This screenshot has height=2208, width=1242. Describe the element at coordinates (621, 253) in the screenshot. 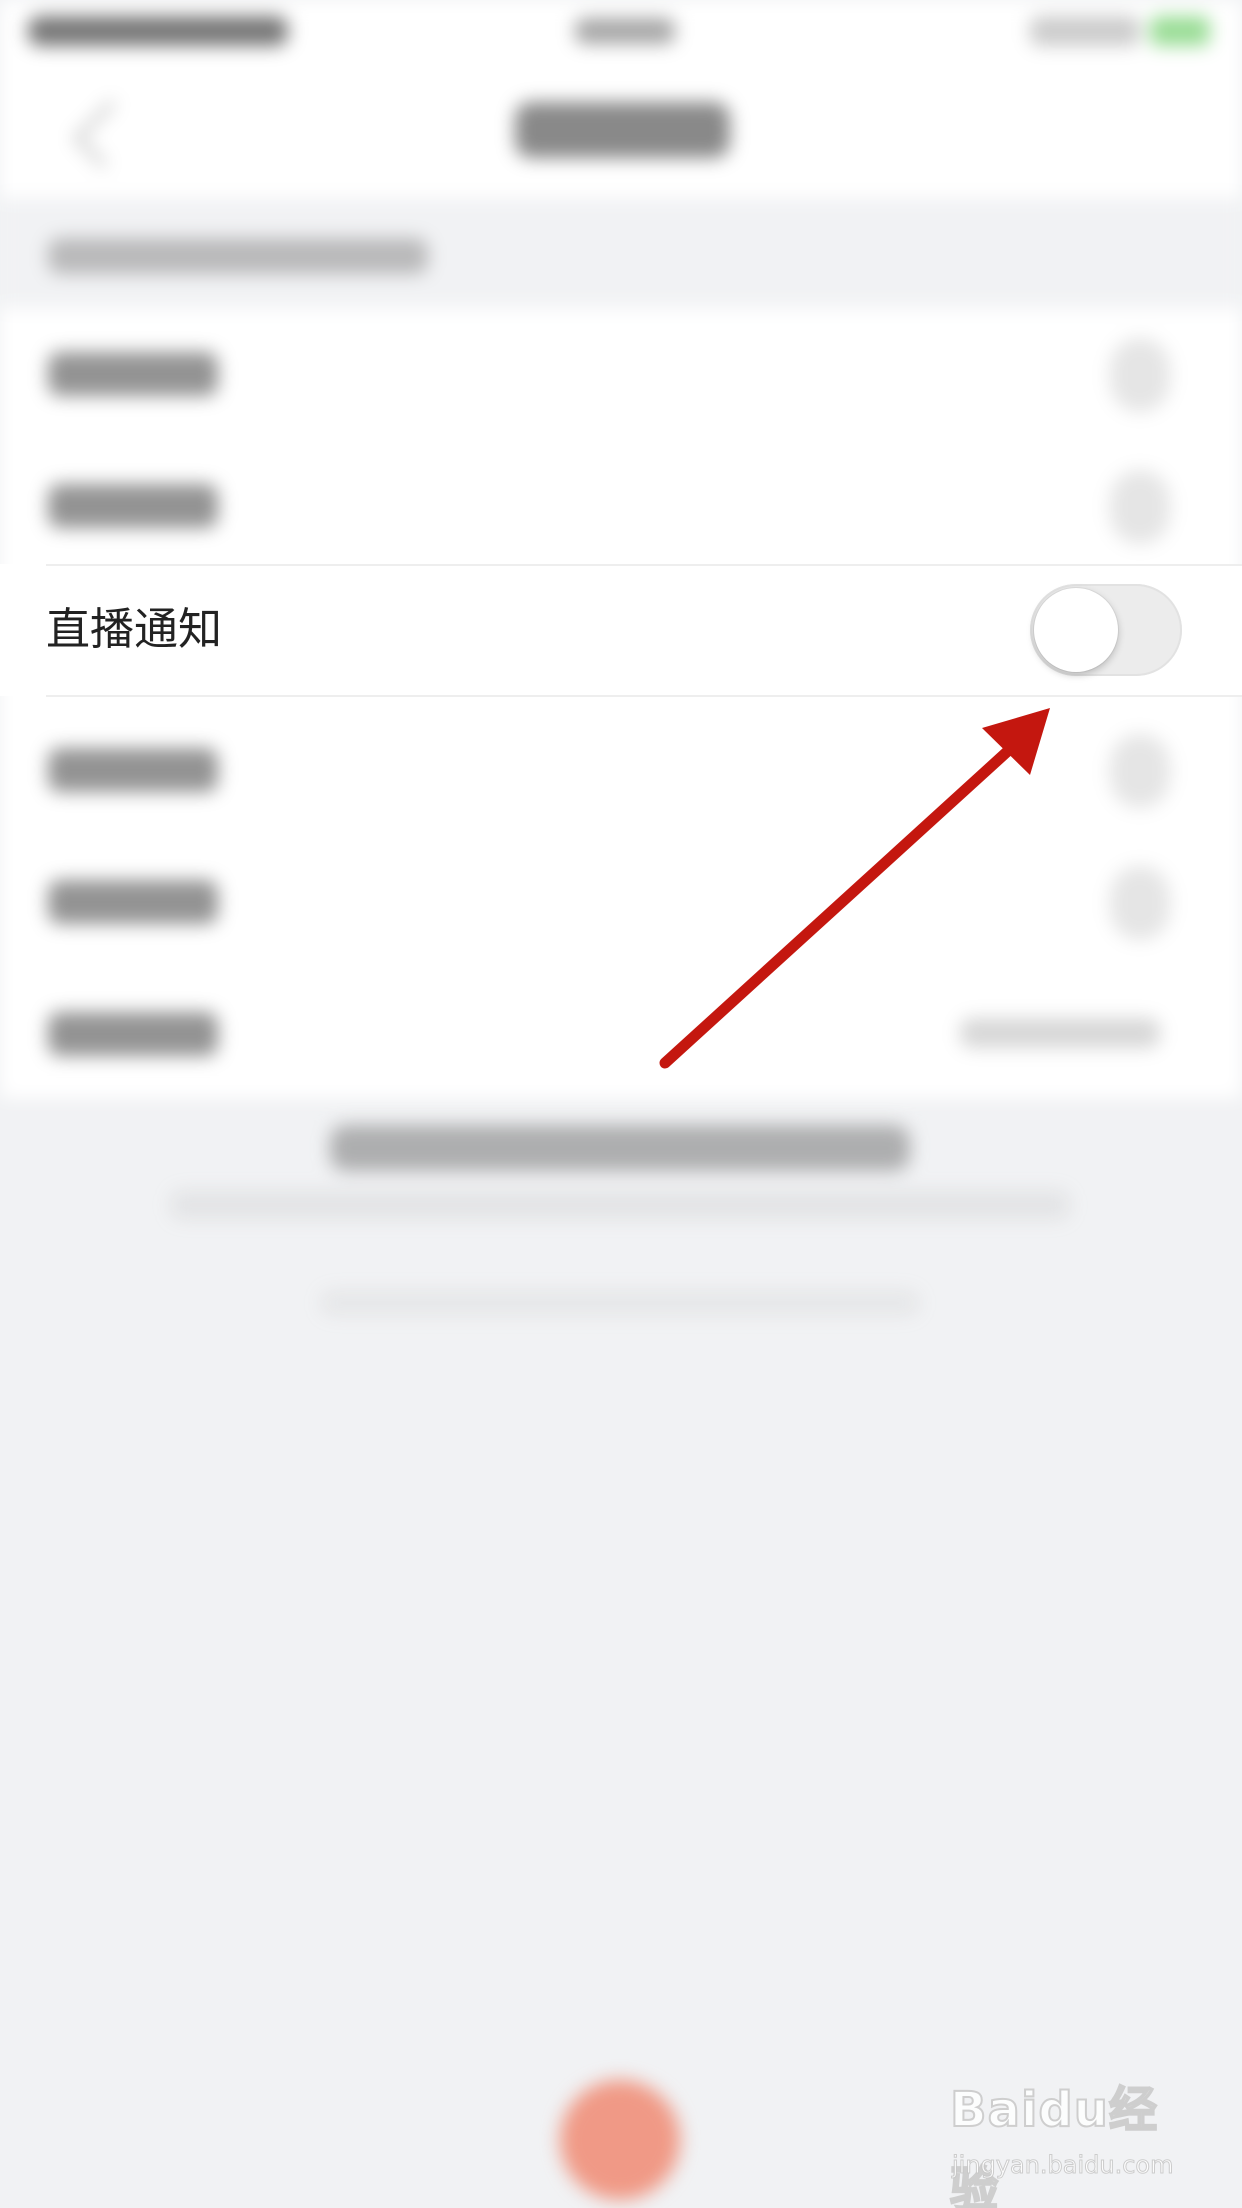

I see `section-header` at that location.